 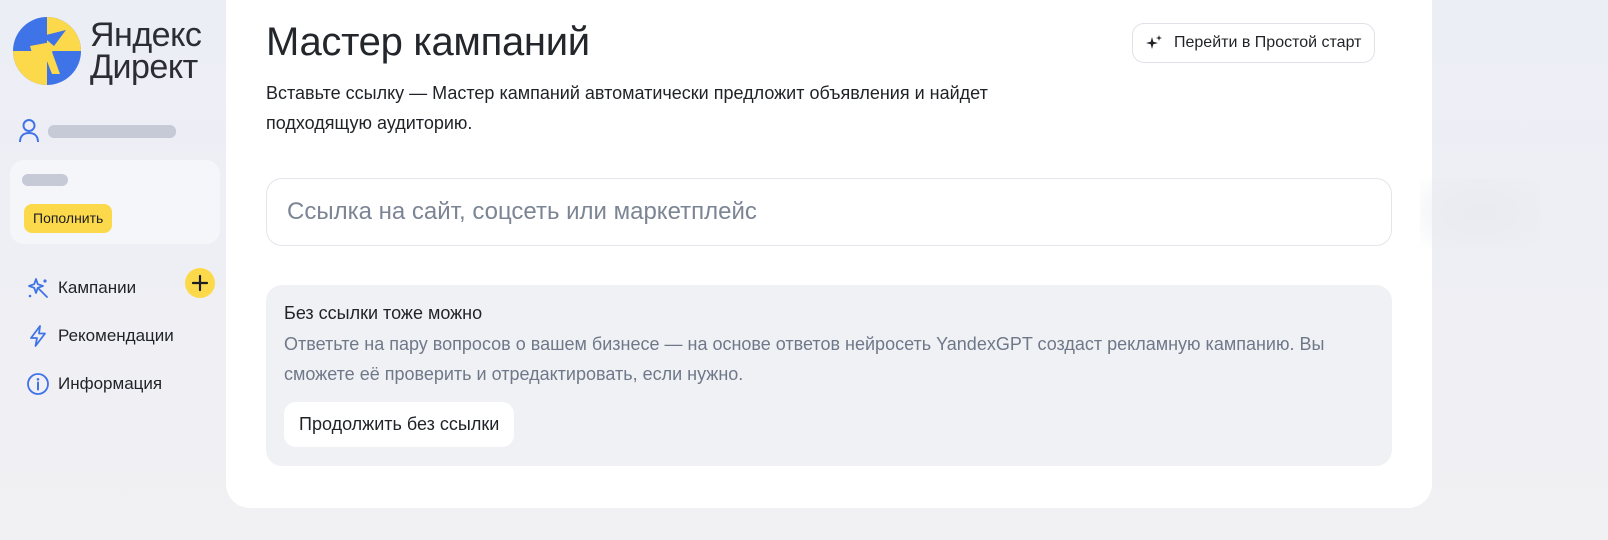 What do you see at coordinates (383, 313) in the screenshot?
I see `no-link-title: Без ссылки тоже можно` at bounding box center [383, 313].